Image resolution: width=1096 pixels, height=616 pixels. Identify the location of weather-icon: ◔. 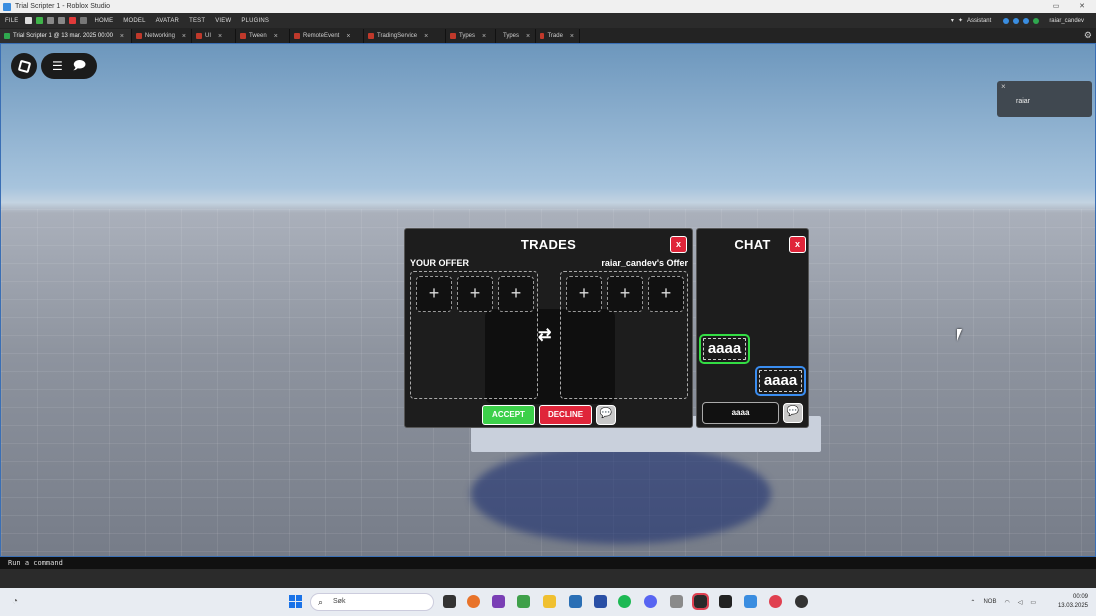
(15, 601).